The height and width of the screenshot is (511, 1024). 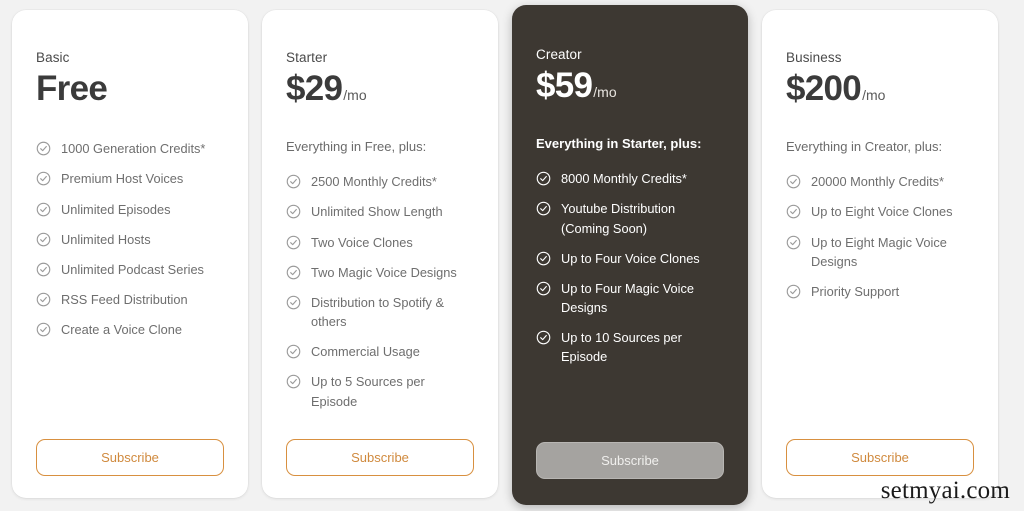 I want to click on feature-item: Two Voice Clones, so click(x=380, y=242).